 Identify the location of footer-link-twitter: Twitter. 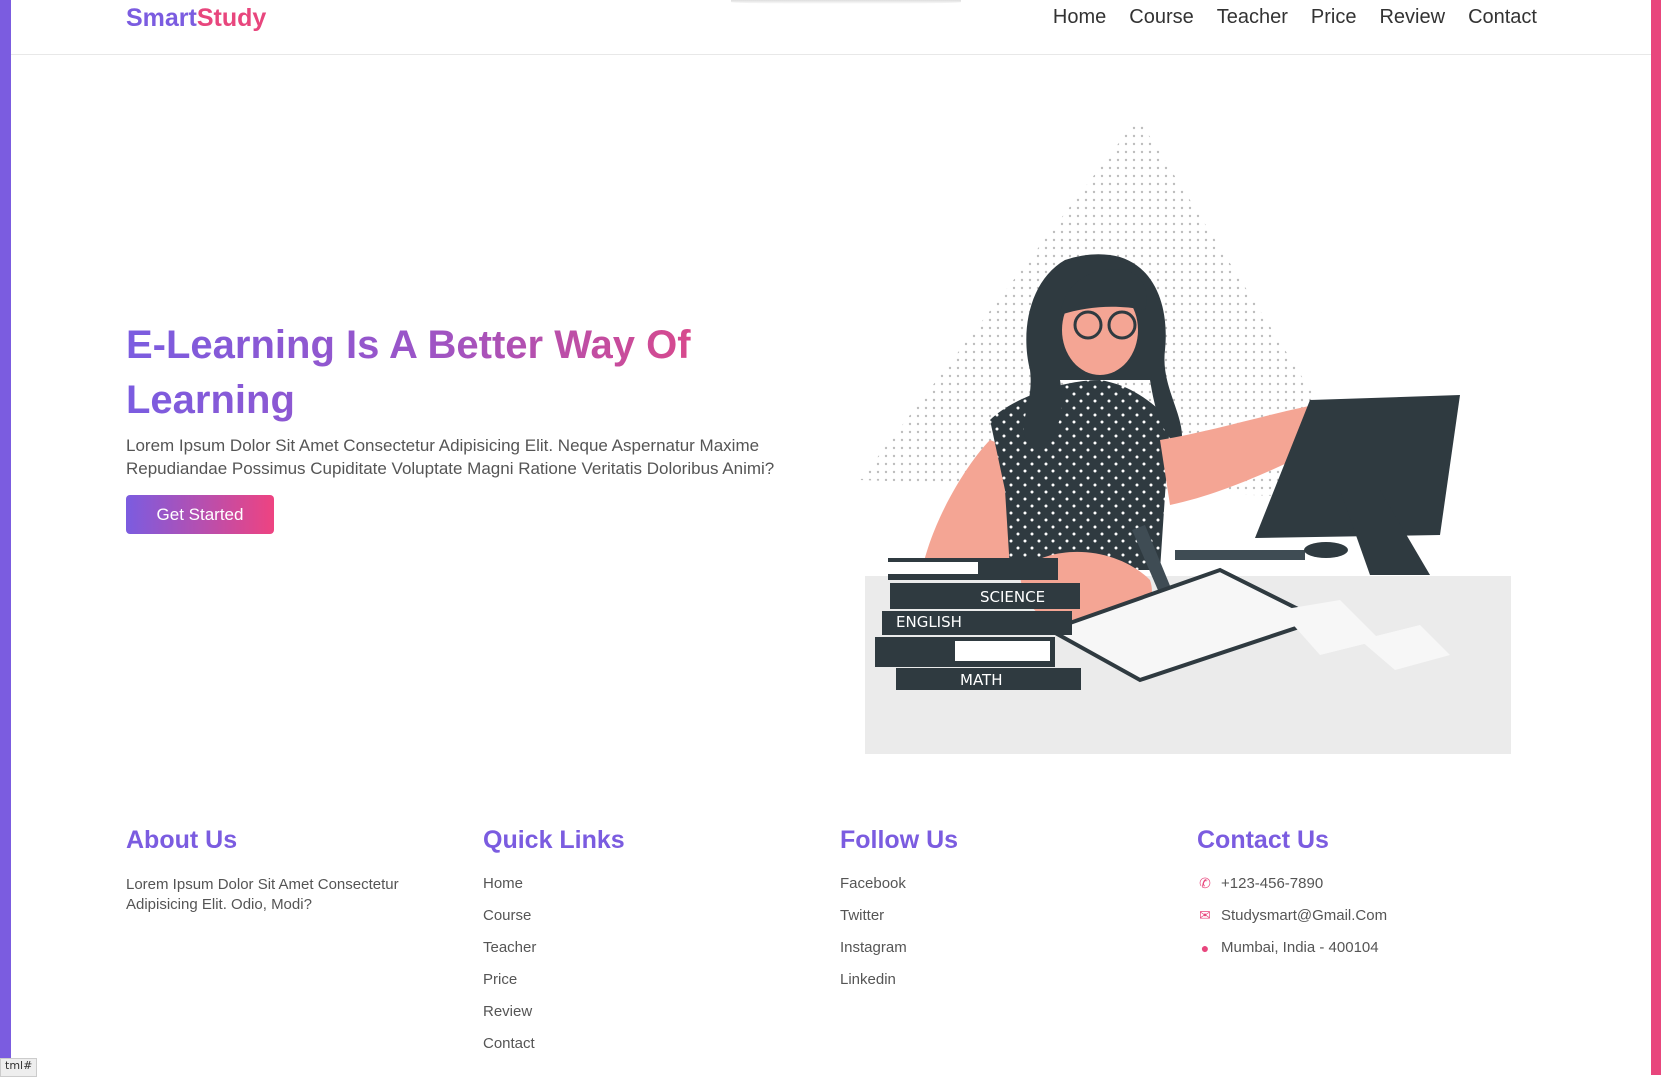
(1000, 915).